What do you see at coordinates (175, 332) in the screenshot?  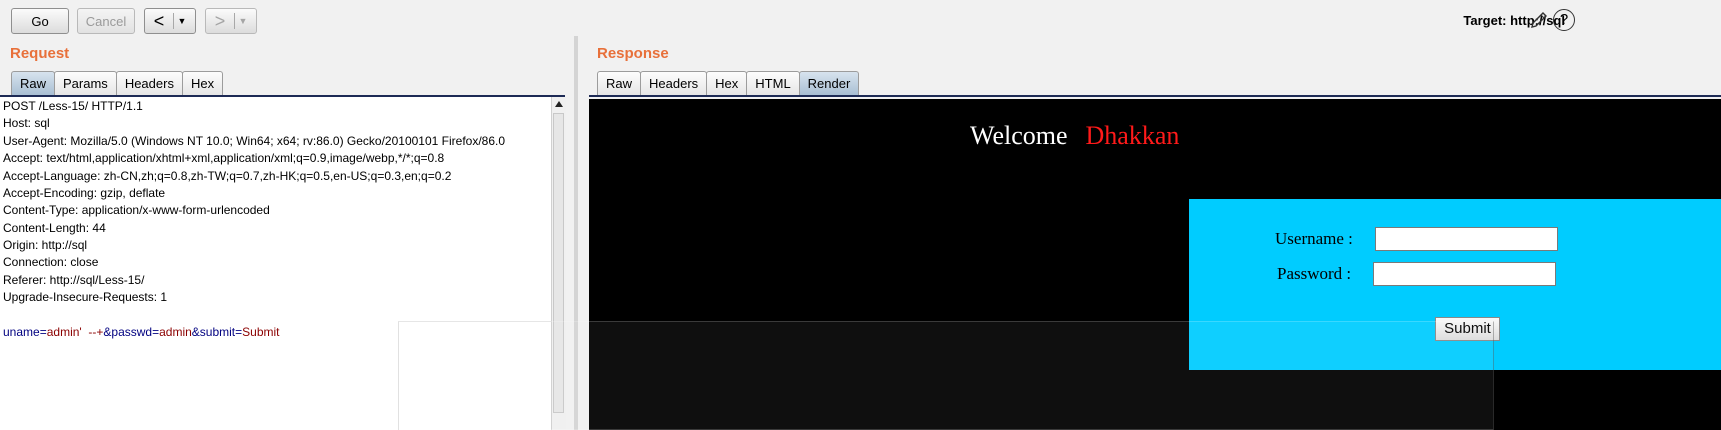 I see `param-value: admin` at bounding box center [175, 332].